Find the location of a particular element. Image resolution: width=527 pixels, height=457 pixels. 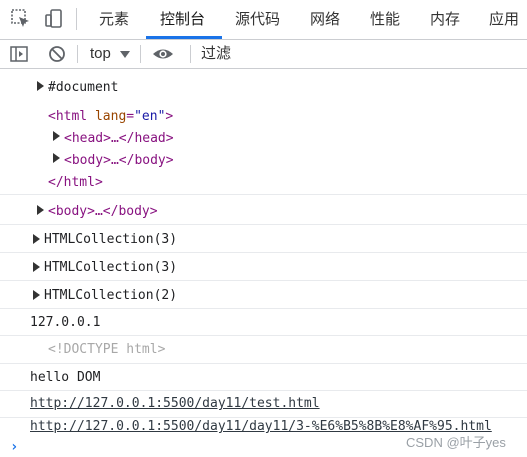

sidebar-toggle-icon is located at coordinates (19, 54).